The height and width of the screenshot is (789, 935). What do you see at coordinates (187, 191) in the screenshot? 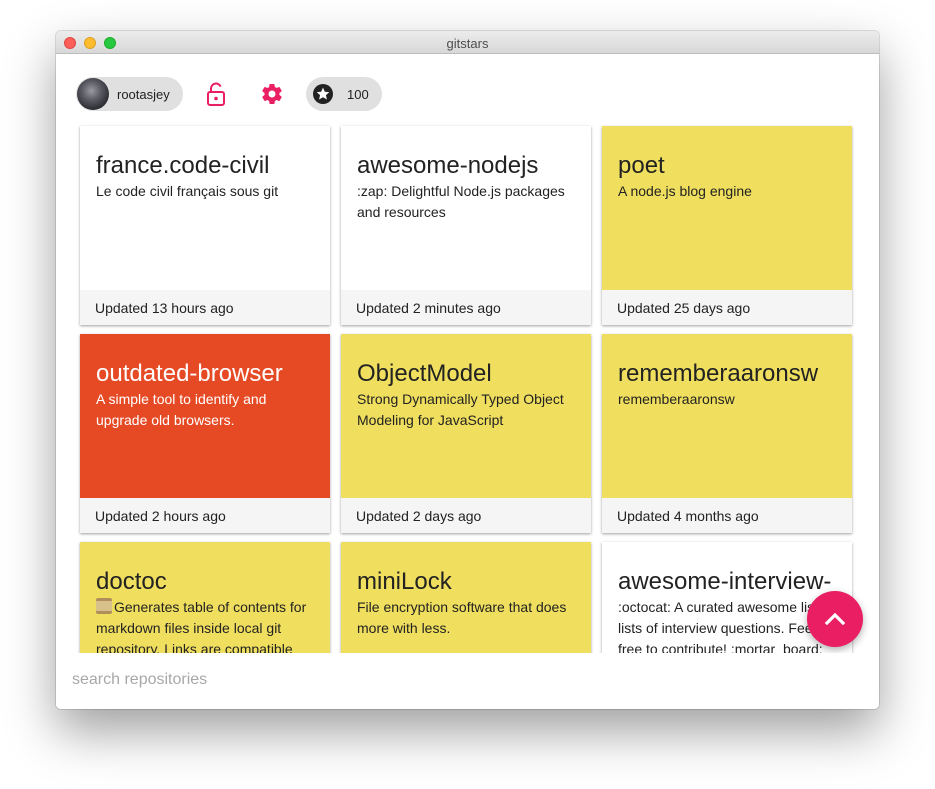
I see `repo-description: Le code civil français sous git` at bounding box center [187, 191].